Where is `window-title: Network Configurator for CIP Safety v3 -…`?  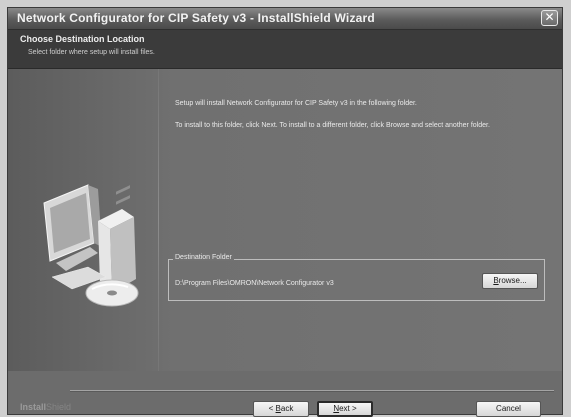 window-title: Network Configurator for CIP Safety v3 -… is located at coordinates (196, 18).